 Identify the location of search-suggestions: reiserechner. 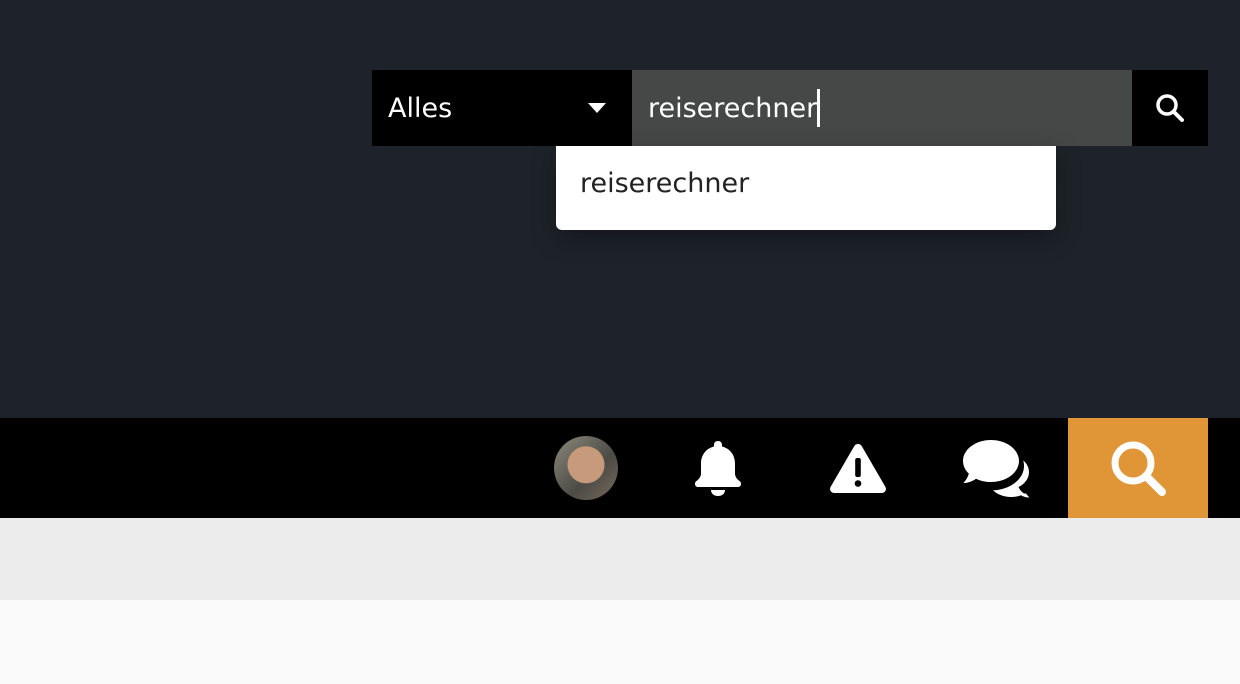
(806, 188).